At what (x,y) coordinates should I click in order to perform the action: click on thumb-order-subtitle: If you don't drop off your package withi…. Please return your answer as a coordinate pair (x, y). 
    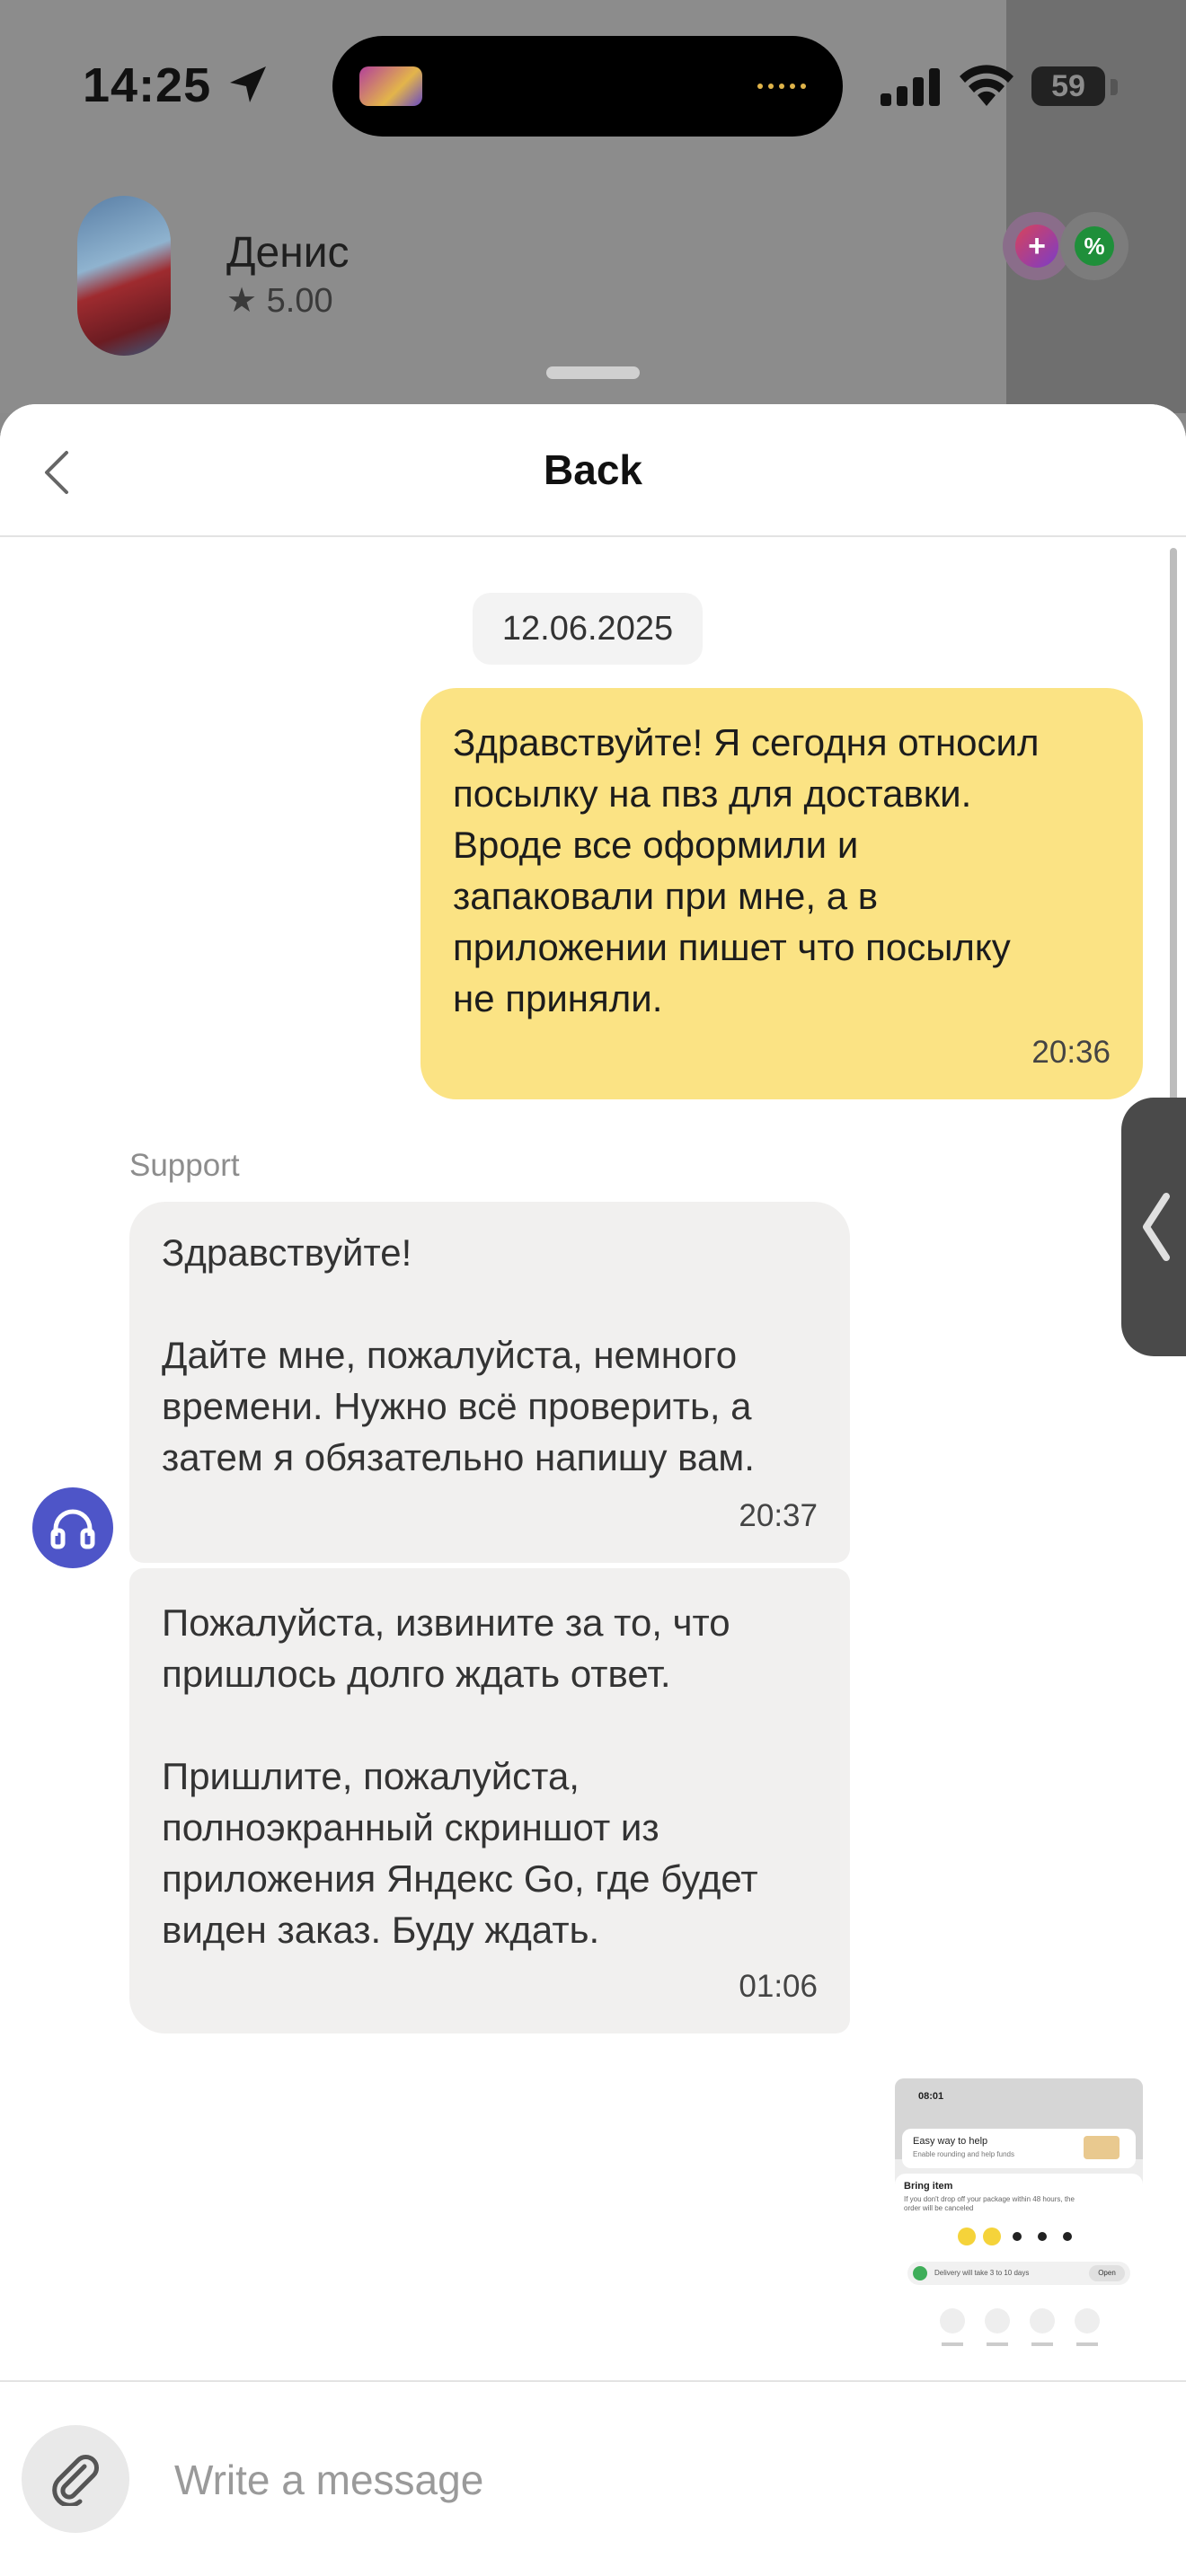
    Looking at the image, I should click on (989, 2203).